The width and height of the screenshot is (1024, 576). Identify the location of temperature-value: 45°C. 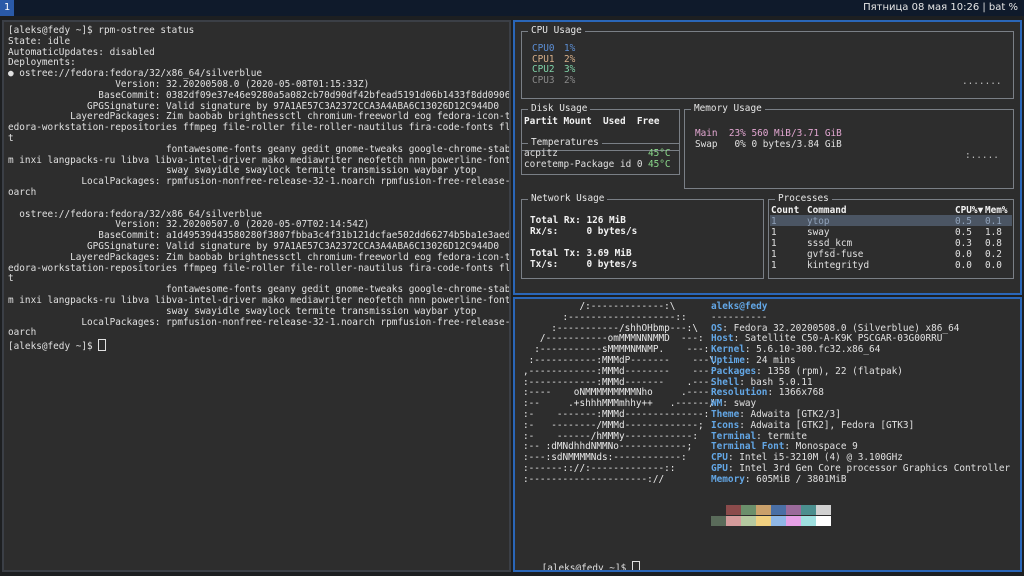
(659, 153).